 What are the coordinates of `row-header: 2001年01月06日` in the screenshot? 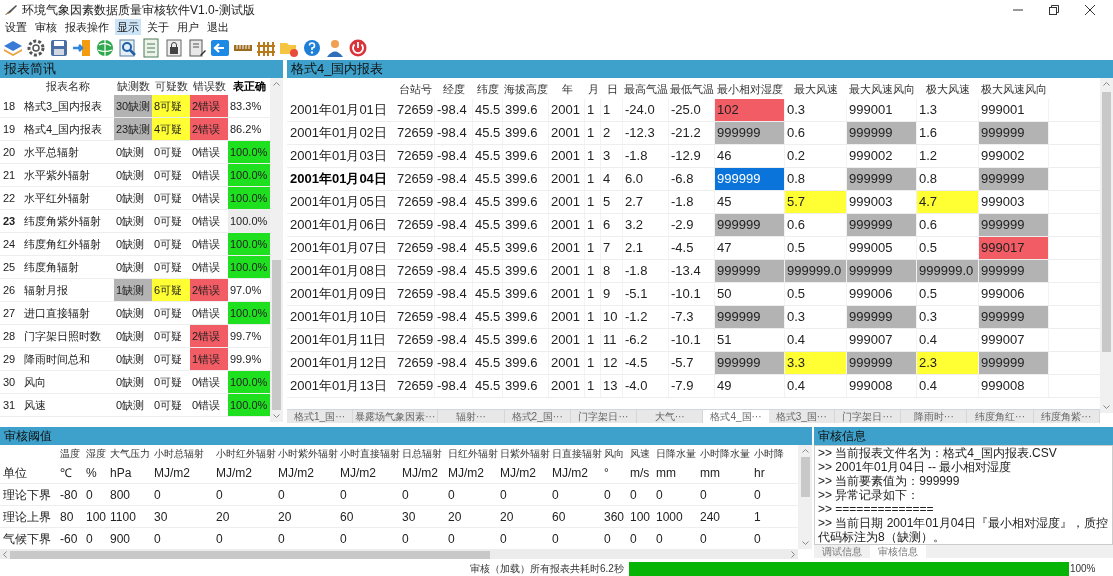 It's located at (338, 225).